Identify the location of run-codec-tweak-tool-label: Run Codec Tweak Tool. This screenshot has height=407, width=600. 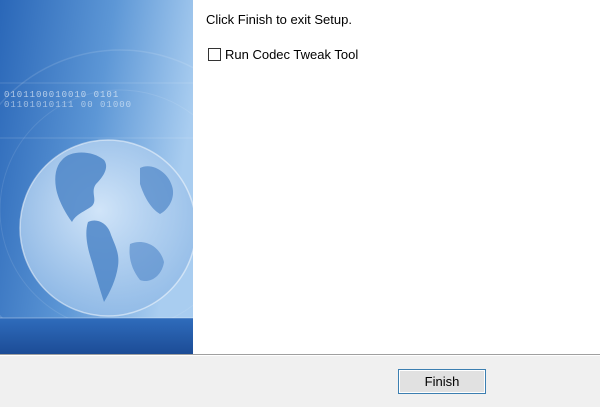
(292, 54).